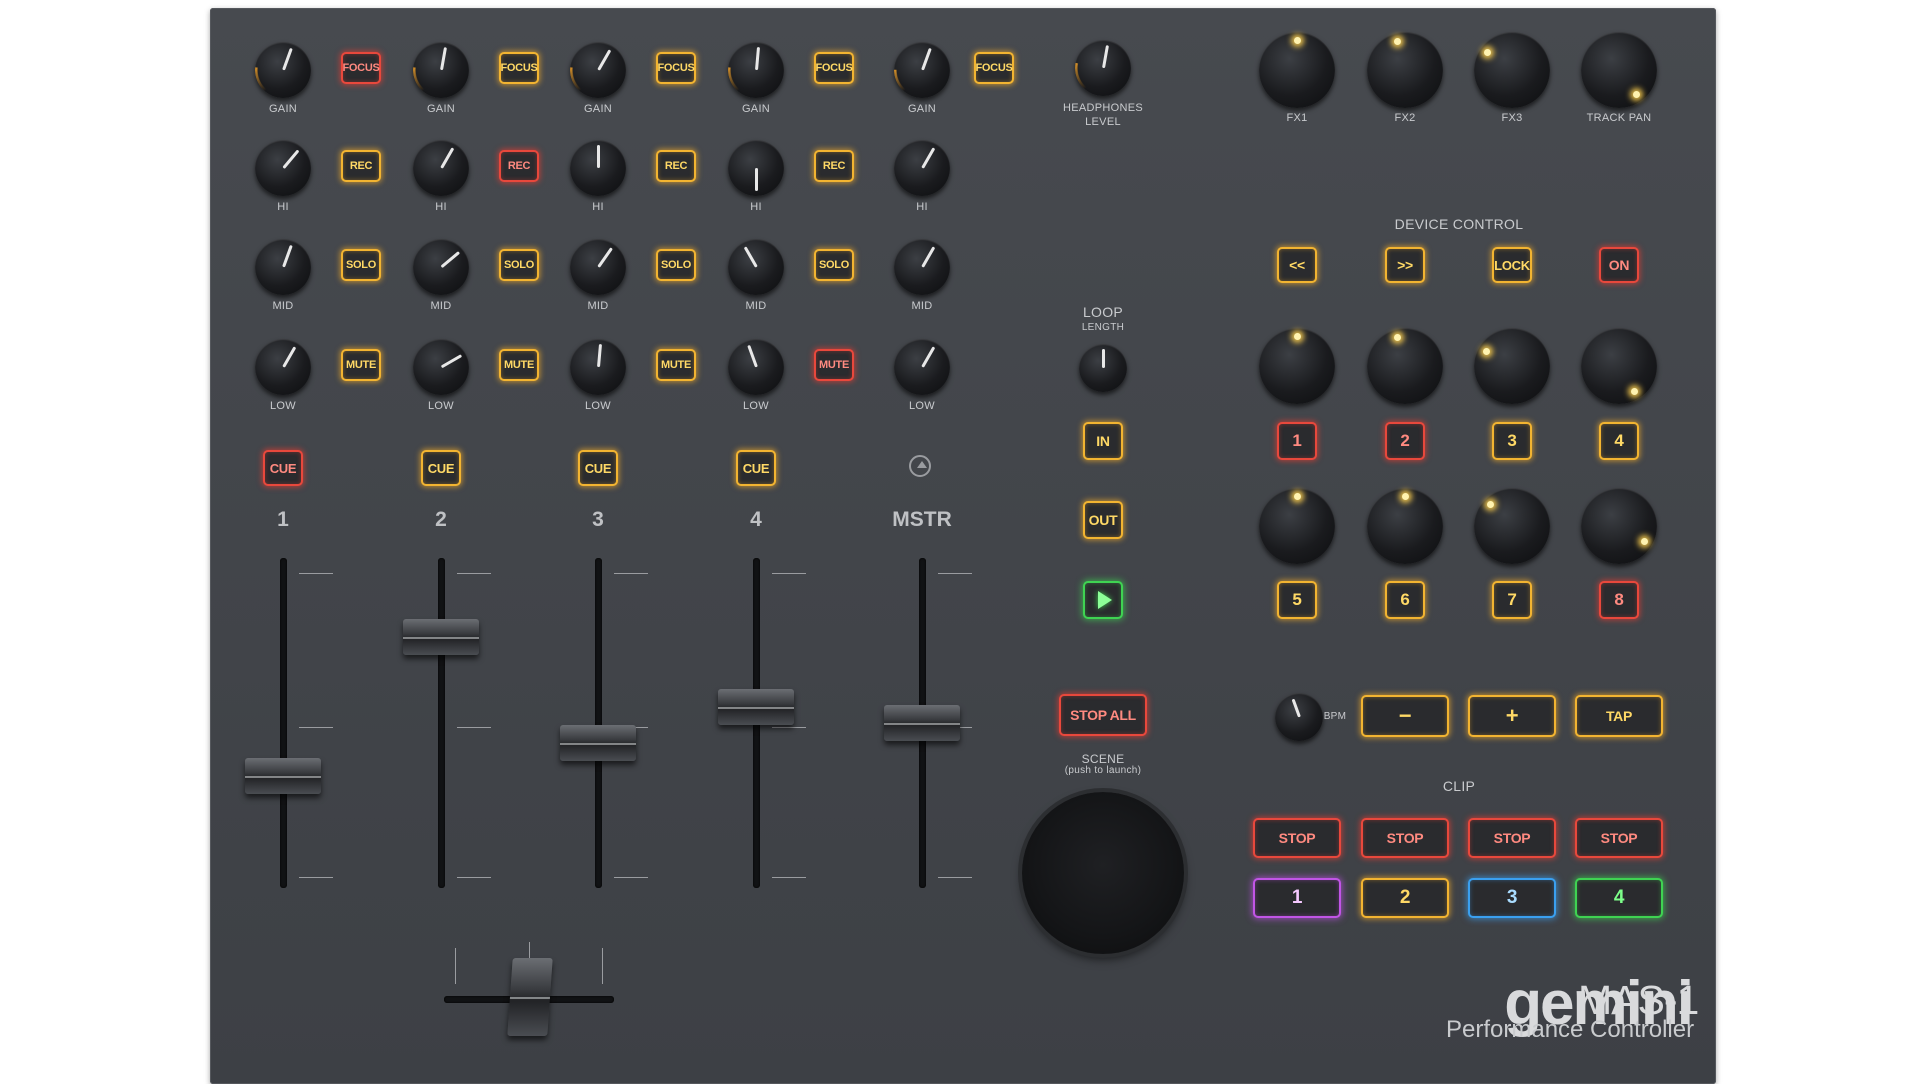  I want to click on clip-launch-button-3: 3, so click(1512, 898).